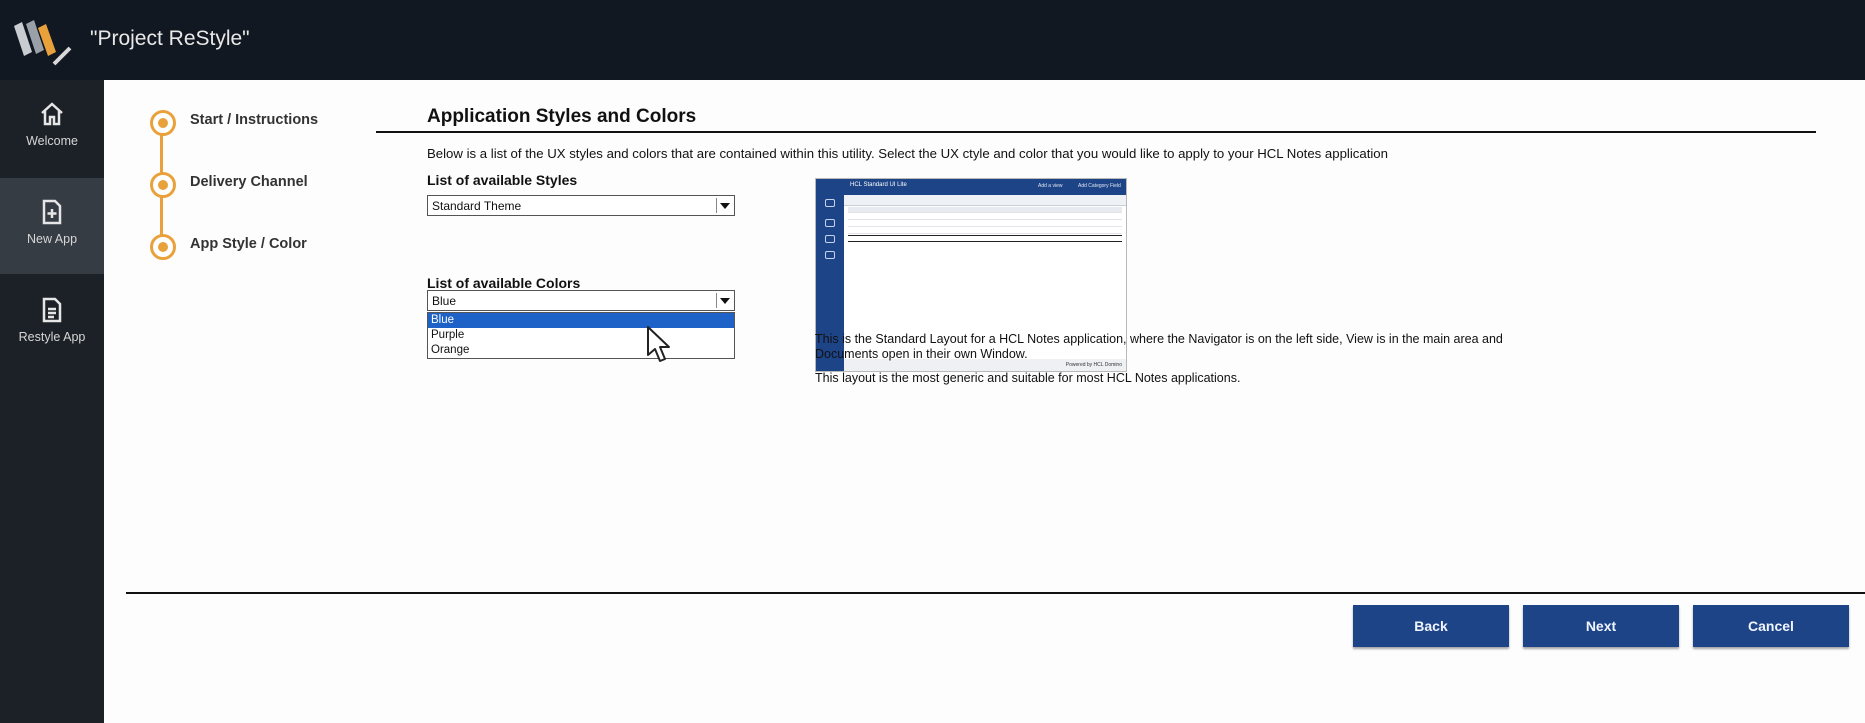  What do you see at coordinates (985, 210) in the screenshot?
I see `preview-view-header` at bounding box center [985, 210].